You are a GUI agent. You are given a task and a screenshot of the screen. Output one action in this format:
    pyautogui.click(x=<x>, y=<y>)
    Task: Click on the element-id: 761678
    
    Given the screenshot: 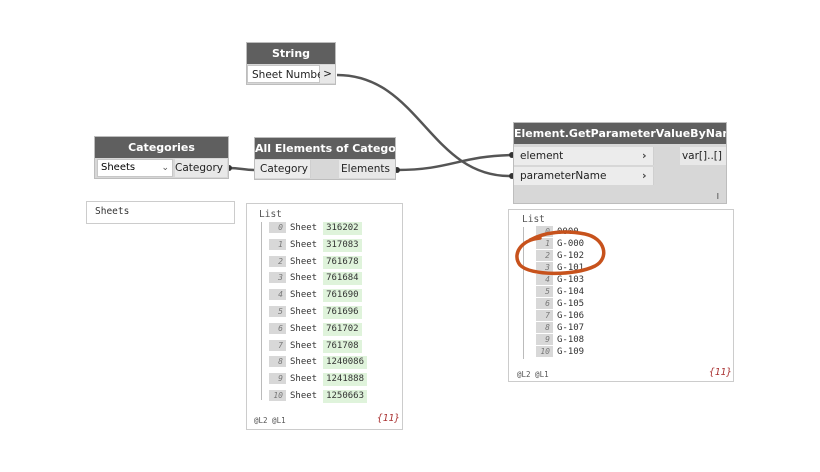 What is the action you would take?
    pyautogui.click(x=342, y=262)
    